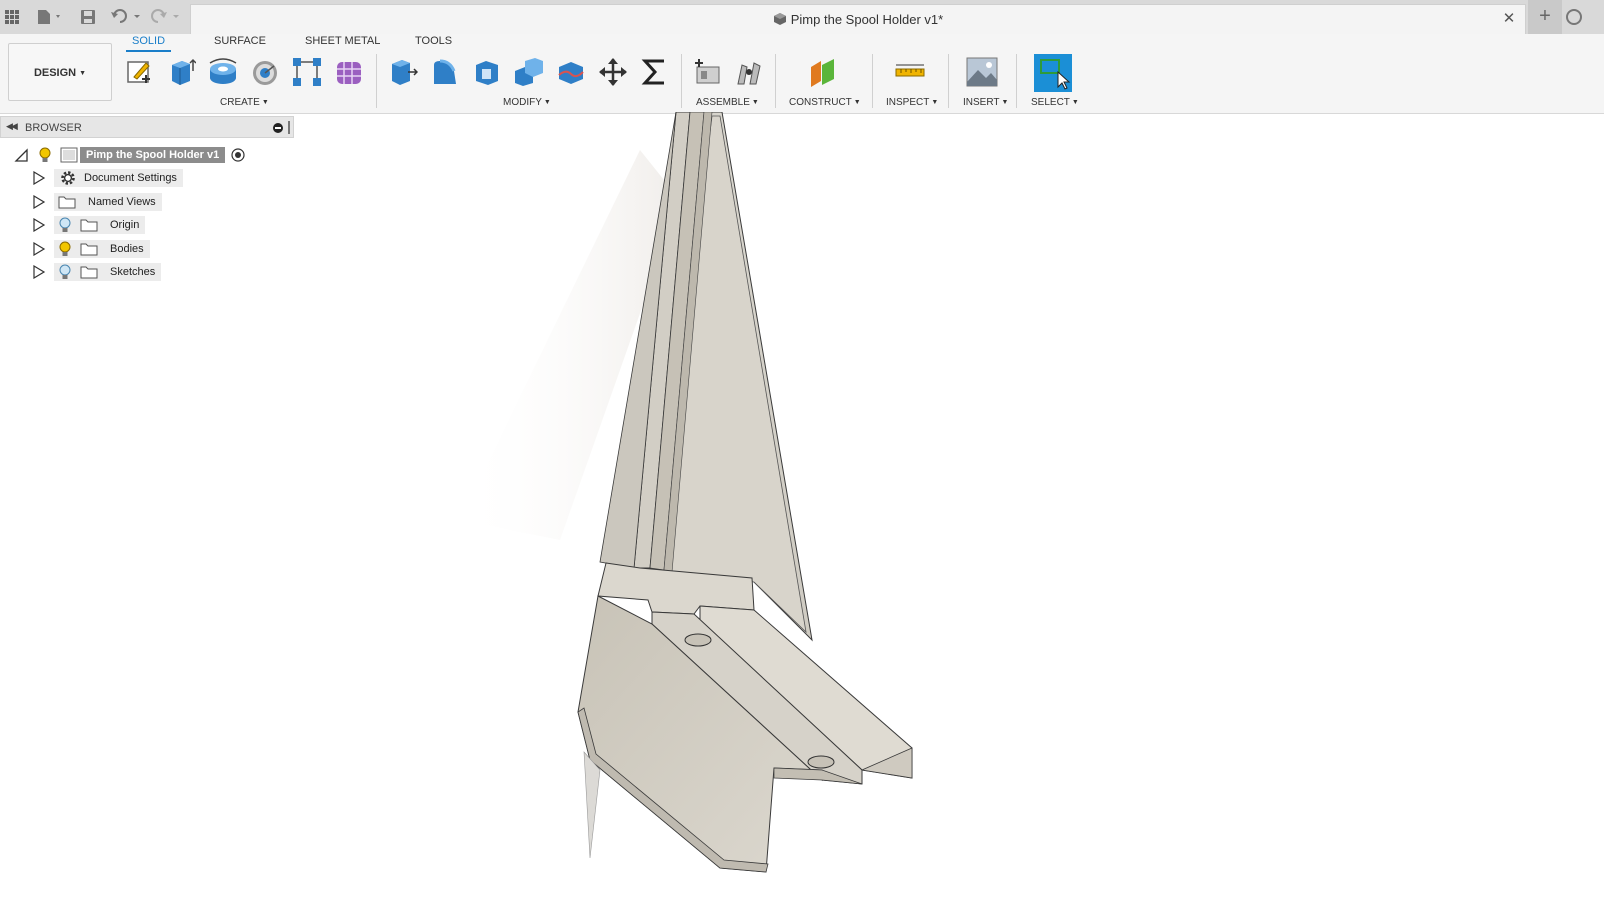  What do you see at coordinates (707, 72) in the screenshot?
I see `new-component-icon` at bounding box center [707, 72].